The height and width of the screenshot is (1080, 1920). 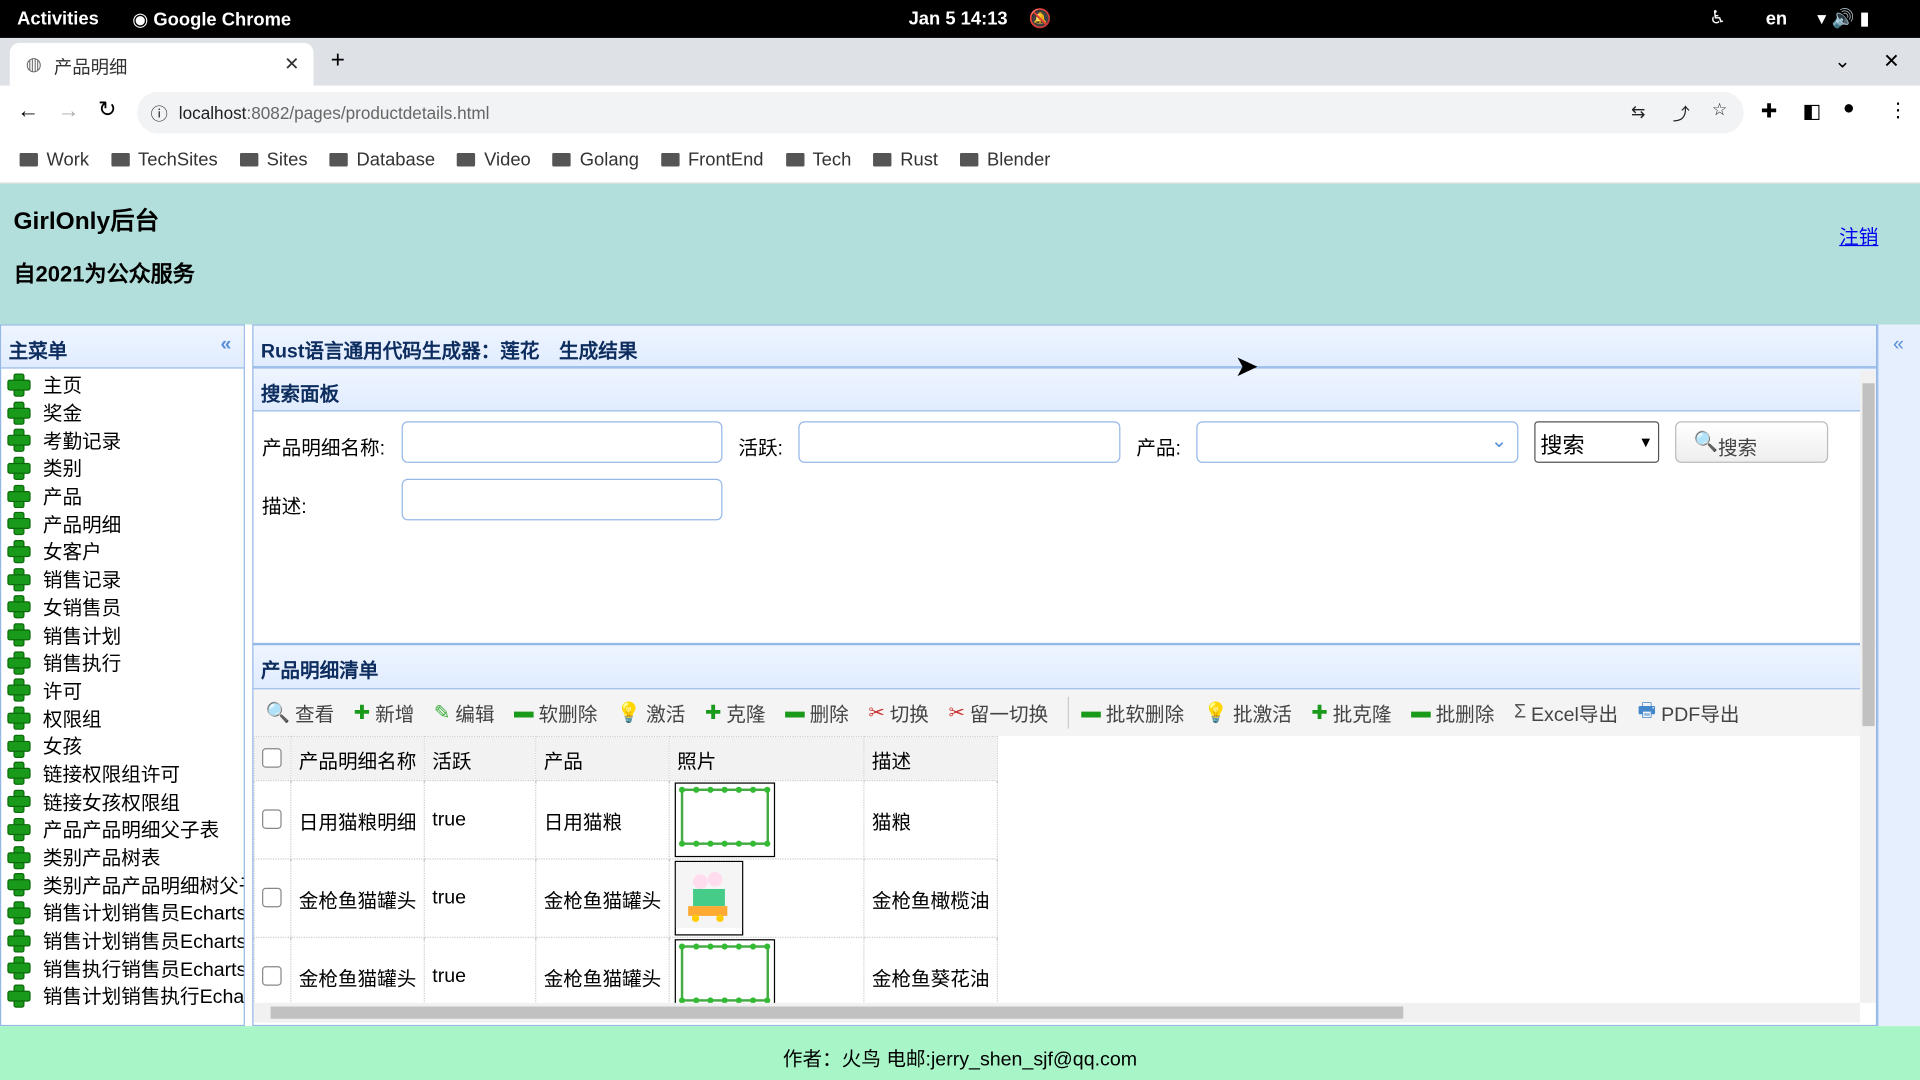 I want to click on bookmark-frontend: FrontEnd, so click(x=712, y=159).